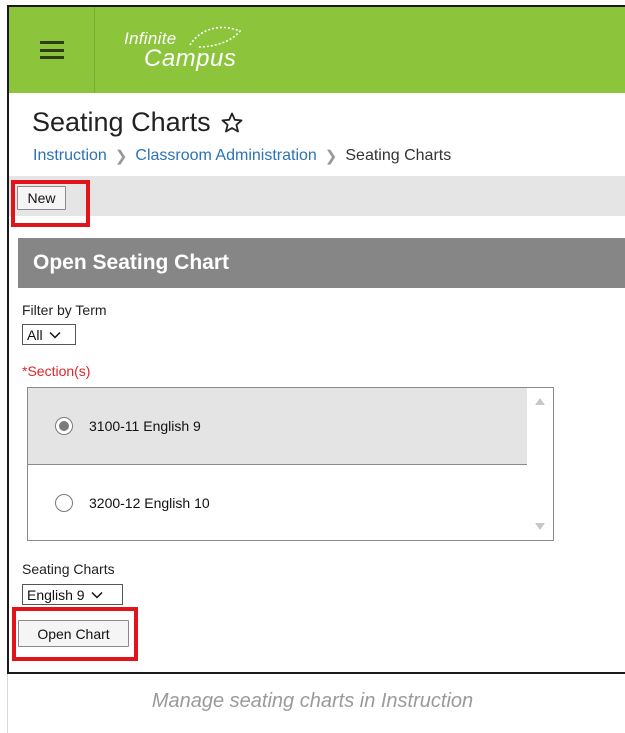 The width and height of the screenshot is (625, 733). Describe the element at coordinates (75, 634) in the screenshot. I see `open-chart-highlight` at that location.